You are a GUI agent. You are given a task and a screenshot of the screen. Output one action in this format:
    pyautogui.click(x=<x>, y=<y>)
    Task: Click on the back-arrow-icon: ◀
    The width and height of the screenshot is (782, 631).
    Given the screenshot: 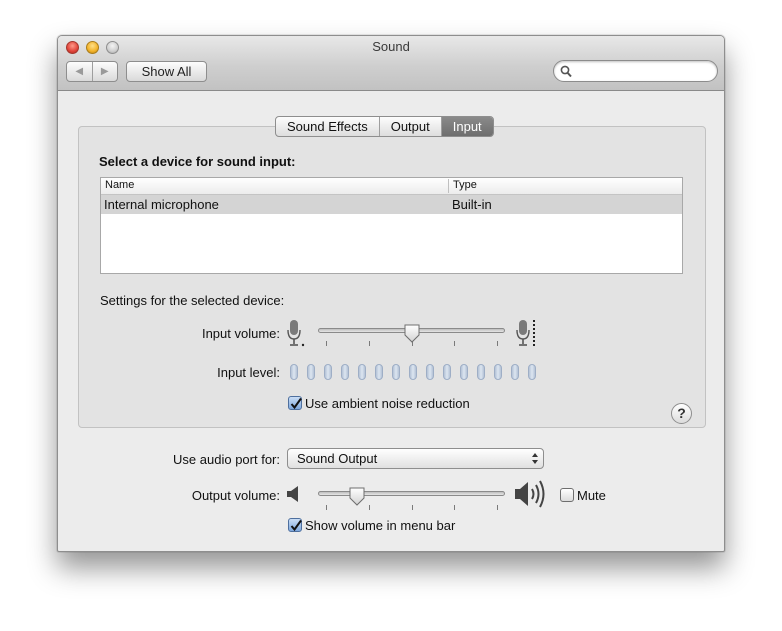 What is the action you would take?
    pyautogui.click(x=79, y=71)
    